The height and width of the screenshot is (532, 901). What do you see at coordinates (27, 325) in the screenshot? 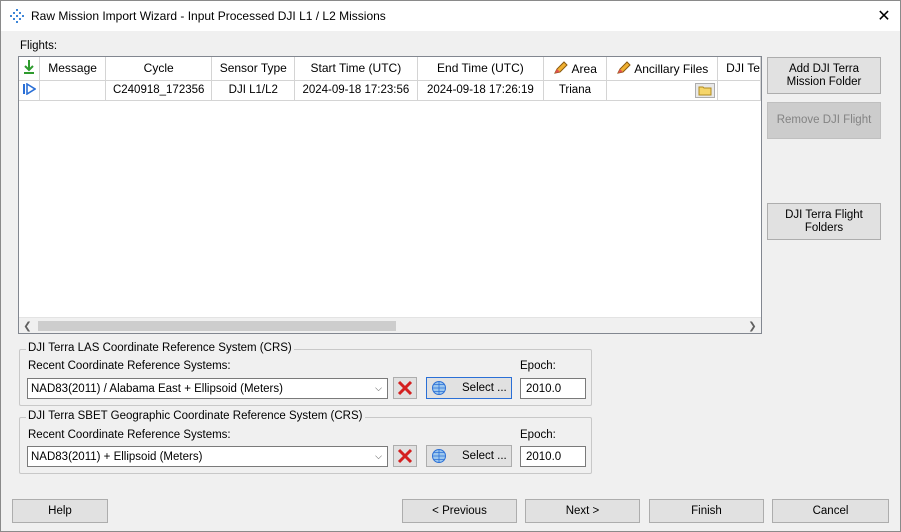
I see `scroll-left-icon: ❮` at bounding box center [27, 325].